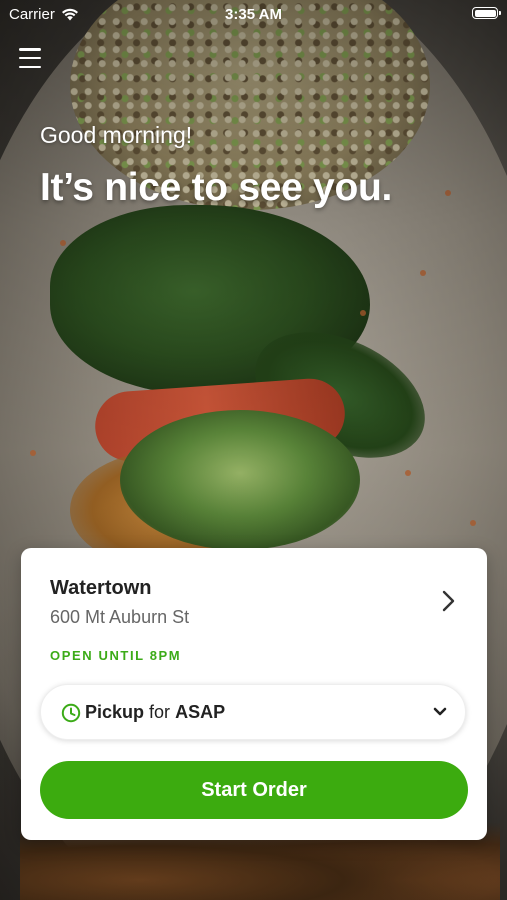  What do you see at coordinates (254, 790) in the screenshot?
I see `start-order-button: Start Order` at bounding box center [254, 790].